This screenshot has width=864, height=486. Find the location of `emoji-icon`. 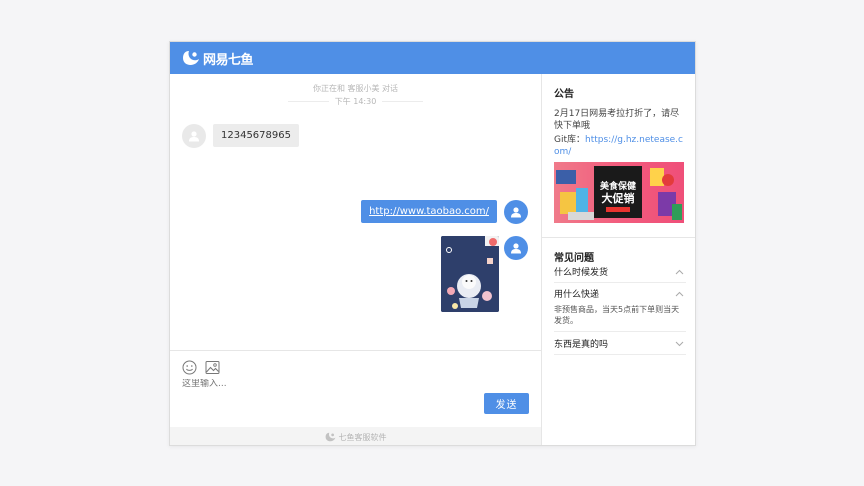

emoji-icon is located at coordinates (189, 367).